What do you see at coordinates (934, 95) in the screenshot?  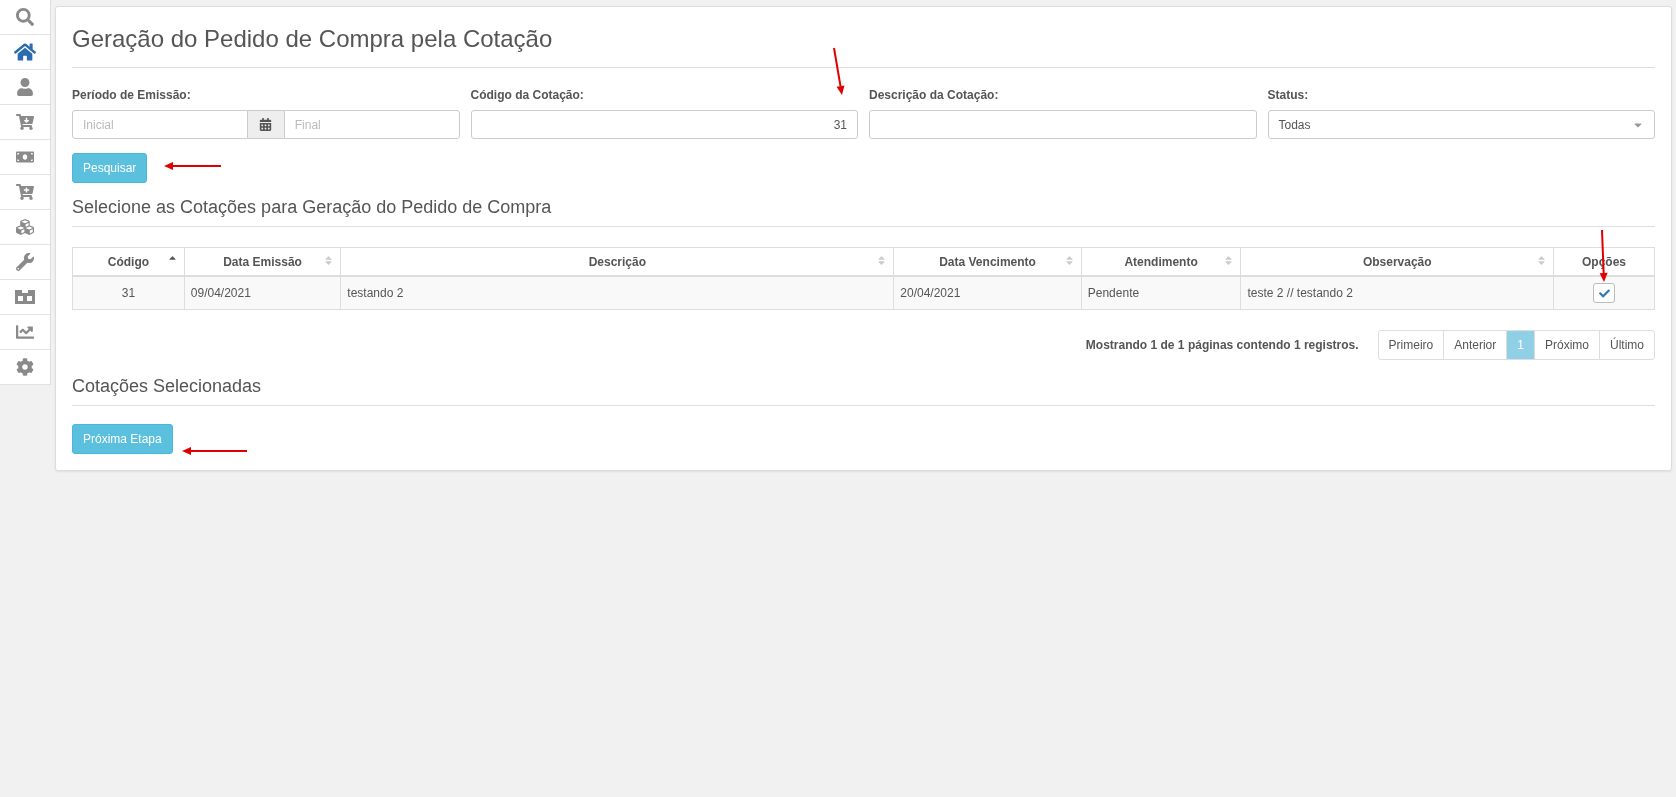 I see `field-label: Descrição da Cotação:` at bounding box center [934, 95].